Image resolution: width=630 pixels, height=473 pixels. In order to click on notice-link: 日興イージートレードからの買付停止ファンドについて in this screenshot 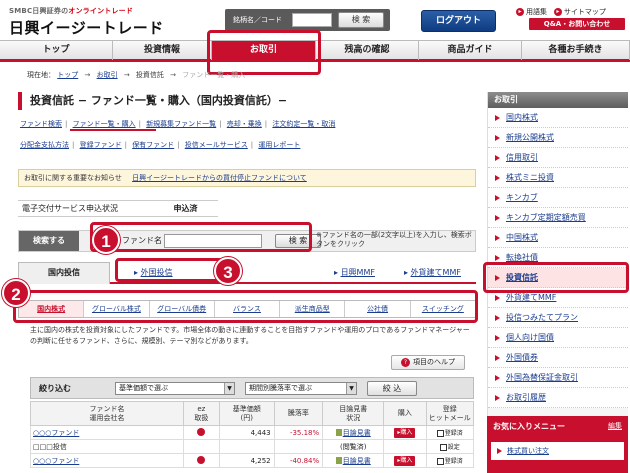, I will do `click(219, 178)`.